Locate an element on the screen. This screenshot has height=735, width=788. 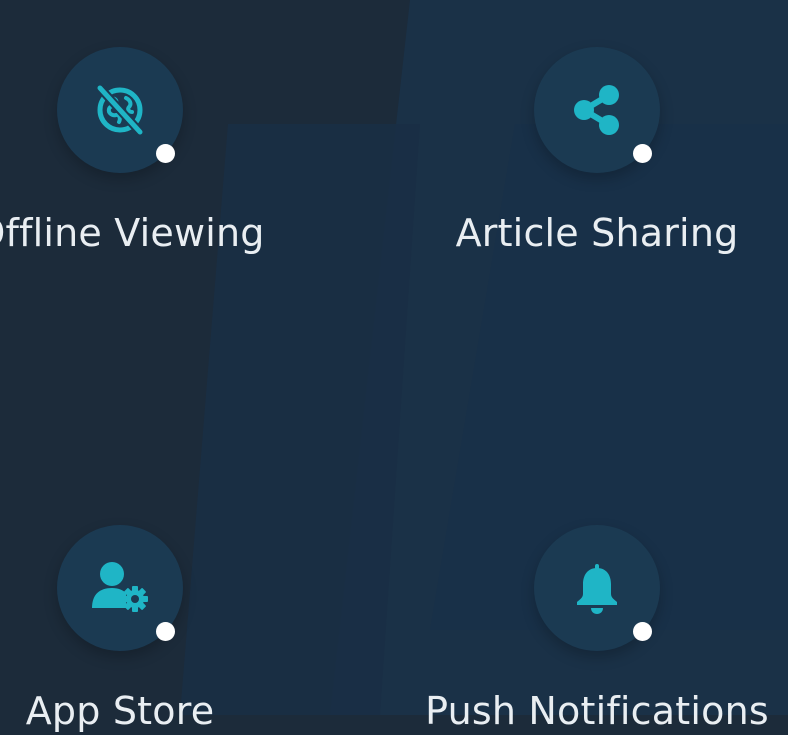
bell-icon is located at coordinates (597, 589).